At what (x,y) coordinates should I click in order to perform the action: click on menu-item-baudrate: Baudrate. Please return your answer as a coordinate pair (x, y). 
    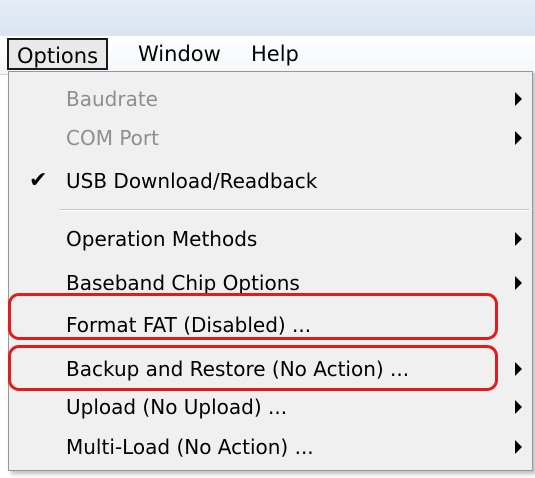
    Looking at the image, I should click on (270, 99).